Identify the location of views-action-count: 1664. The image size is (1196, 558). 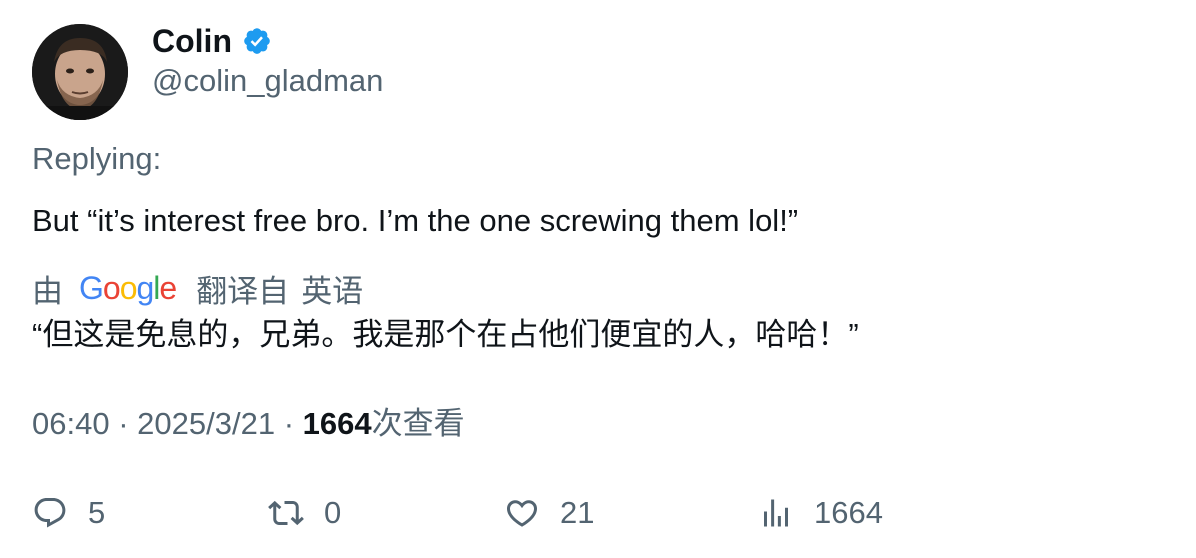
(848, 512).